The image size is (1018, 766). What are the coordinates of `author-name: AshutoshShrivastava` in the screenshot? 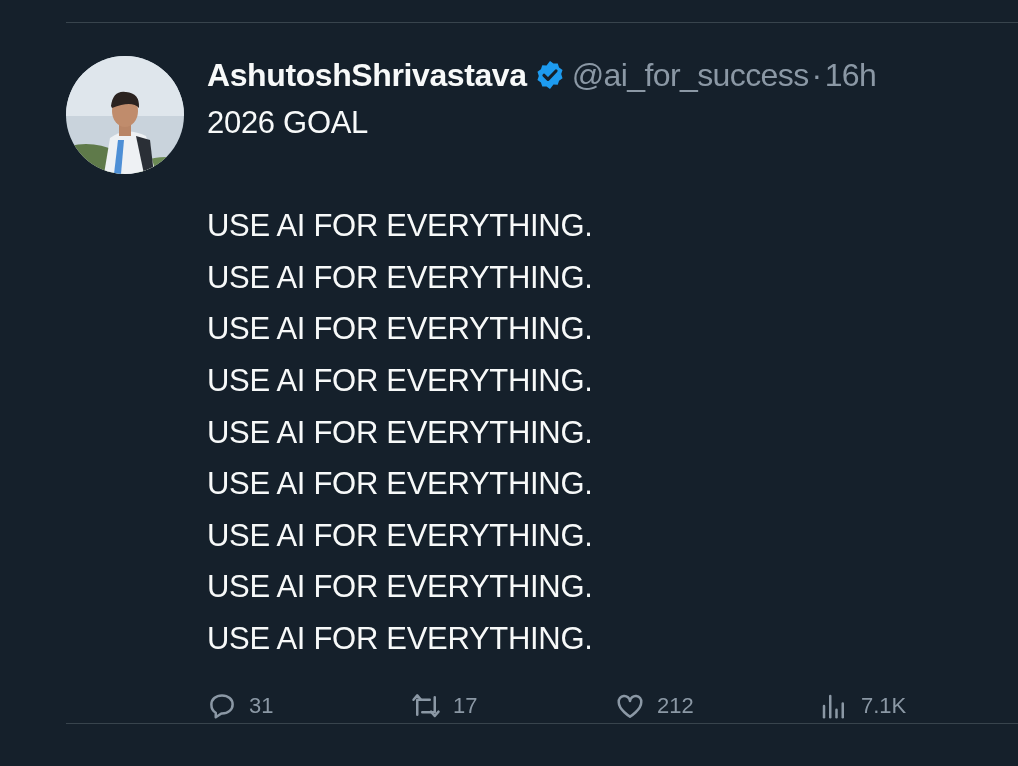 It's located at (367, 75).